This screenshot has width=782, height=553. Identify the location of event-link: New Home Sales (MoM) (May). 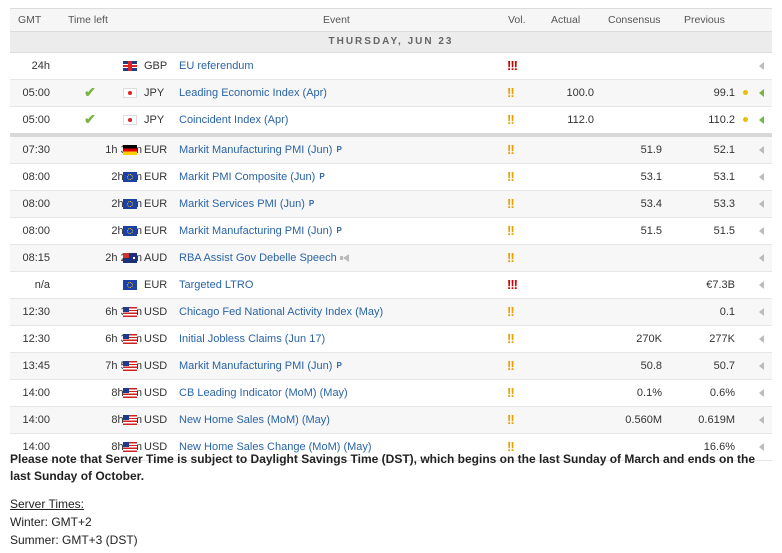
(254, 420).